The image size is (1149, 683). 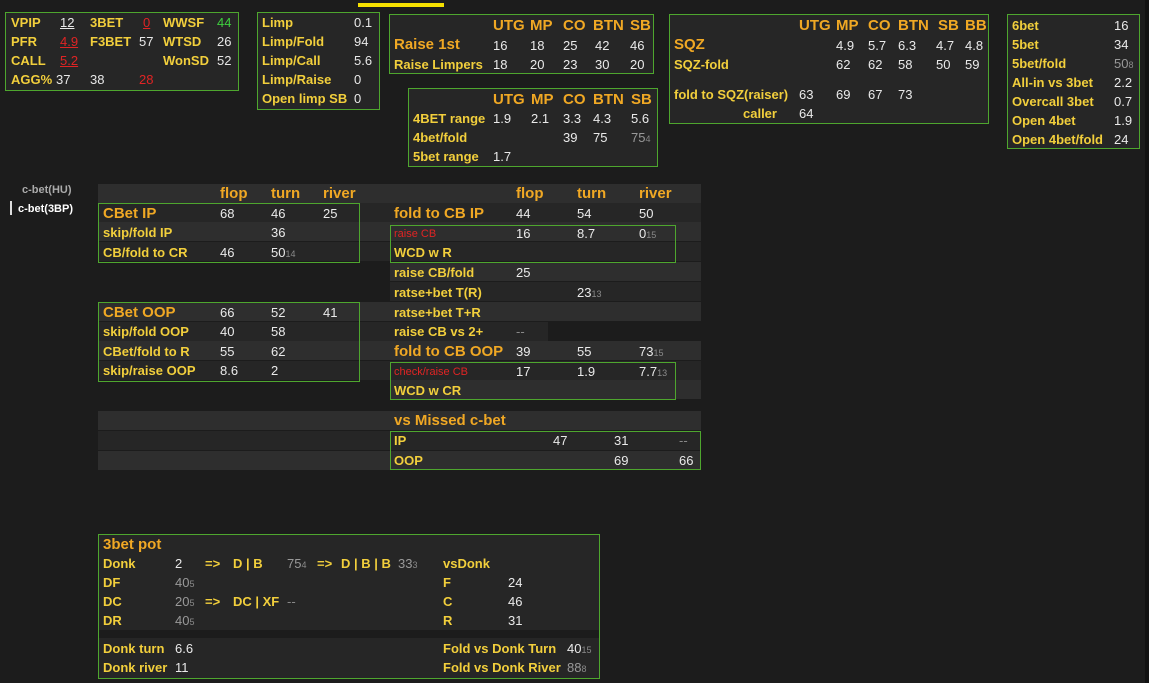 I want to click on donk-arrow-2: =>, so click(x=325, y=563).